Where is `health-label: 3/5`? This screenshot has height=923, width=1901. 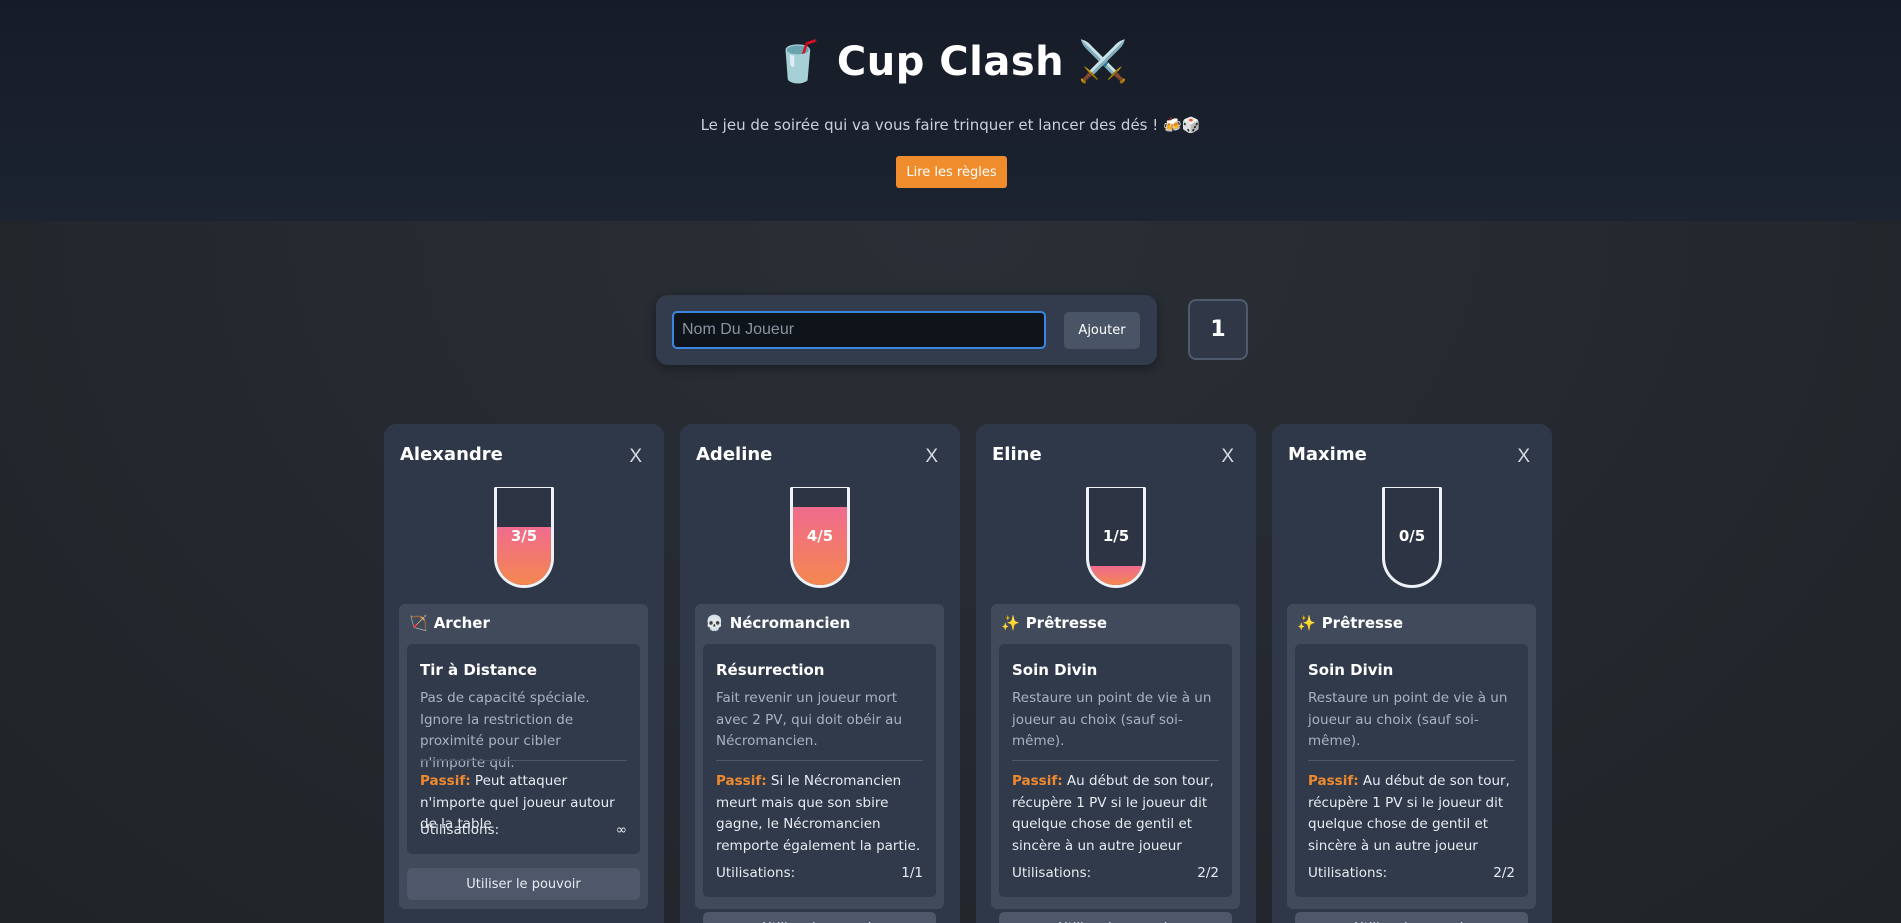 health-label: 3/5 is located at coordinates (524, 536).